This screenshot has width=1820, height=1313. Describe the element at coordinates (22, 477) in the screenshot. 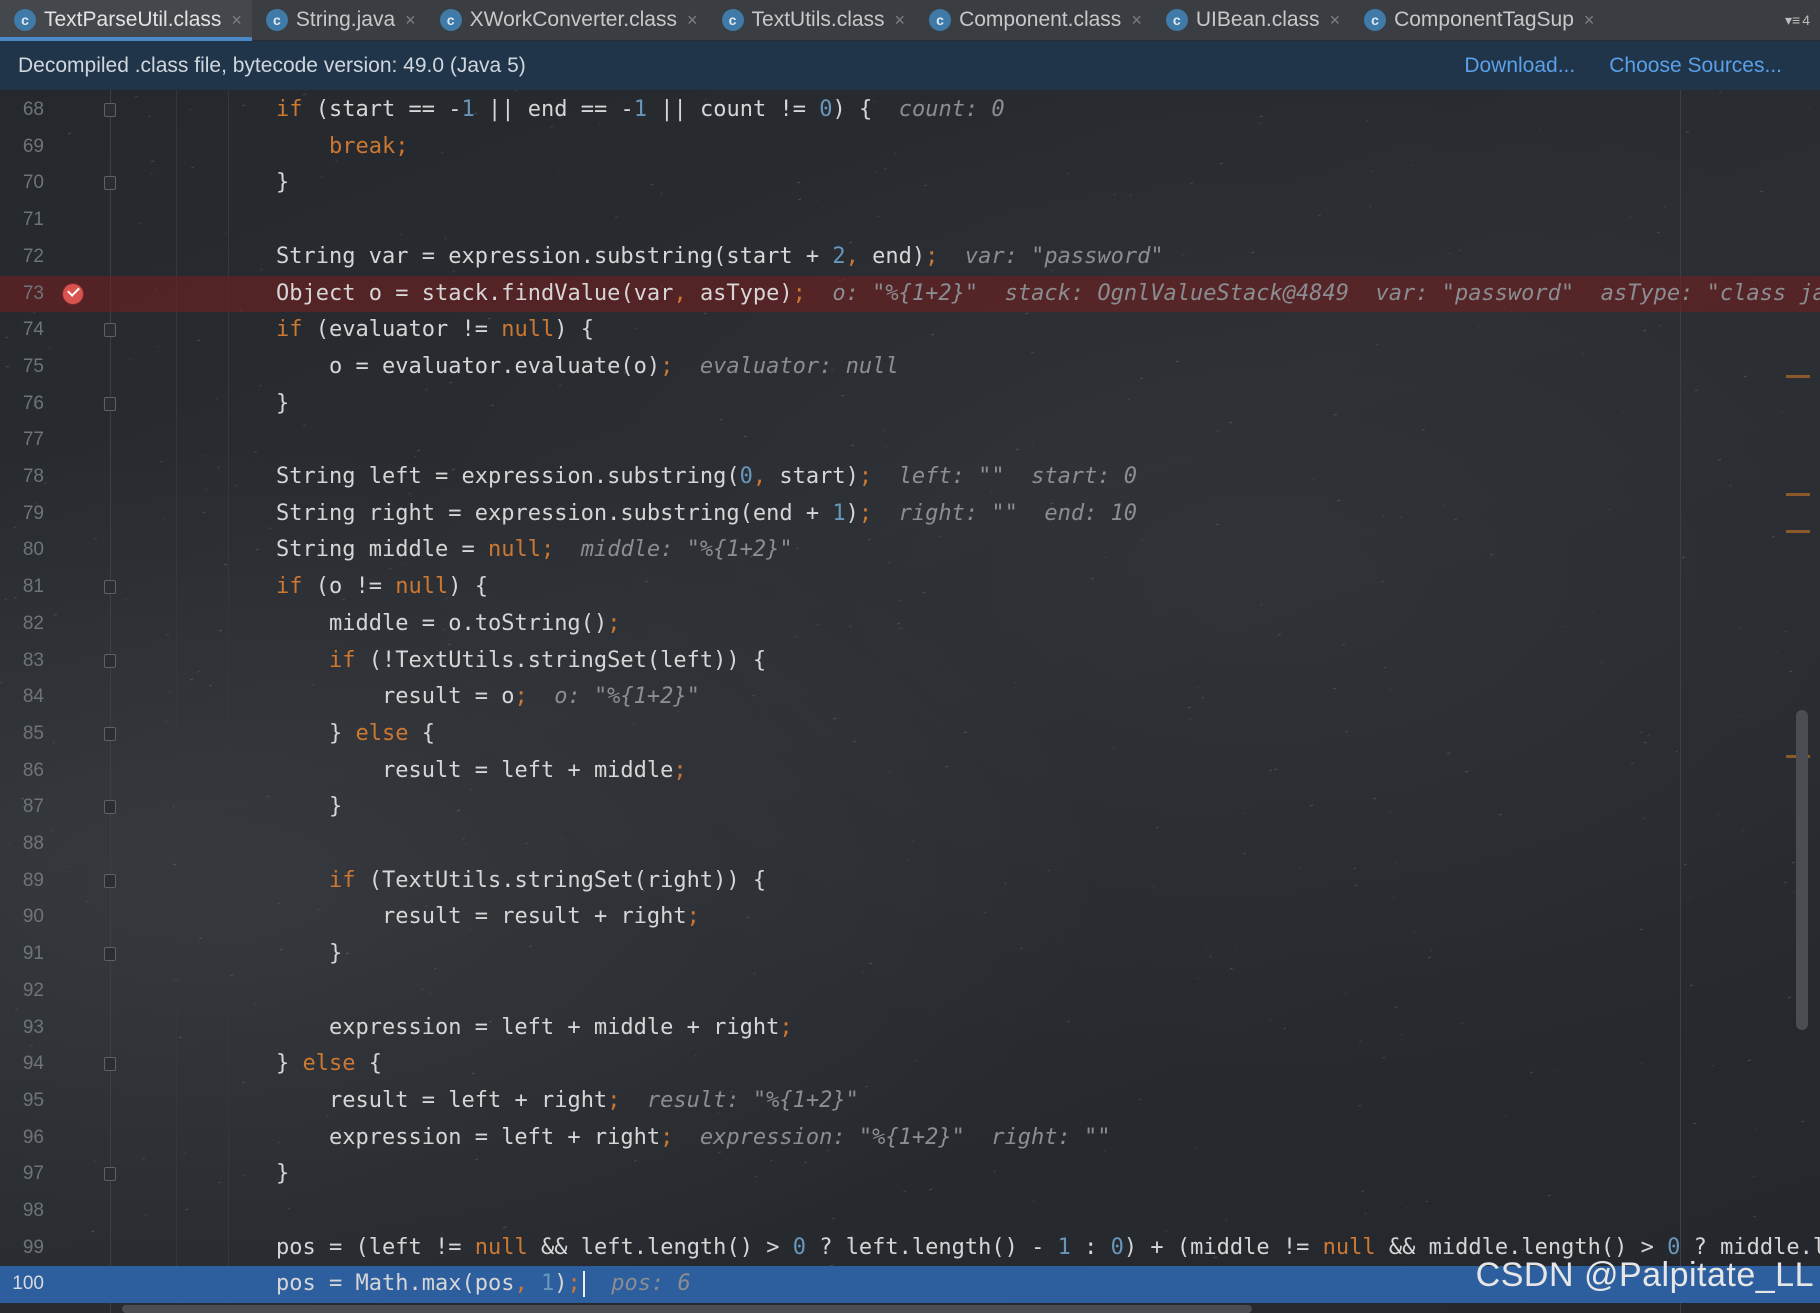

I see `line-number: 78` at that location.